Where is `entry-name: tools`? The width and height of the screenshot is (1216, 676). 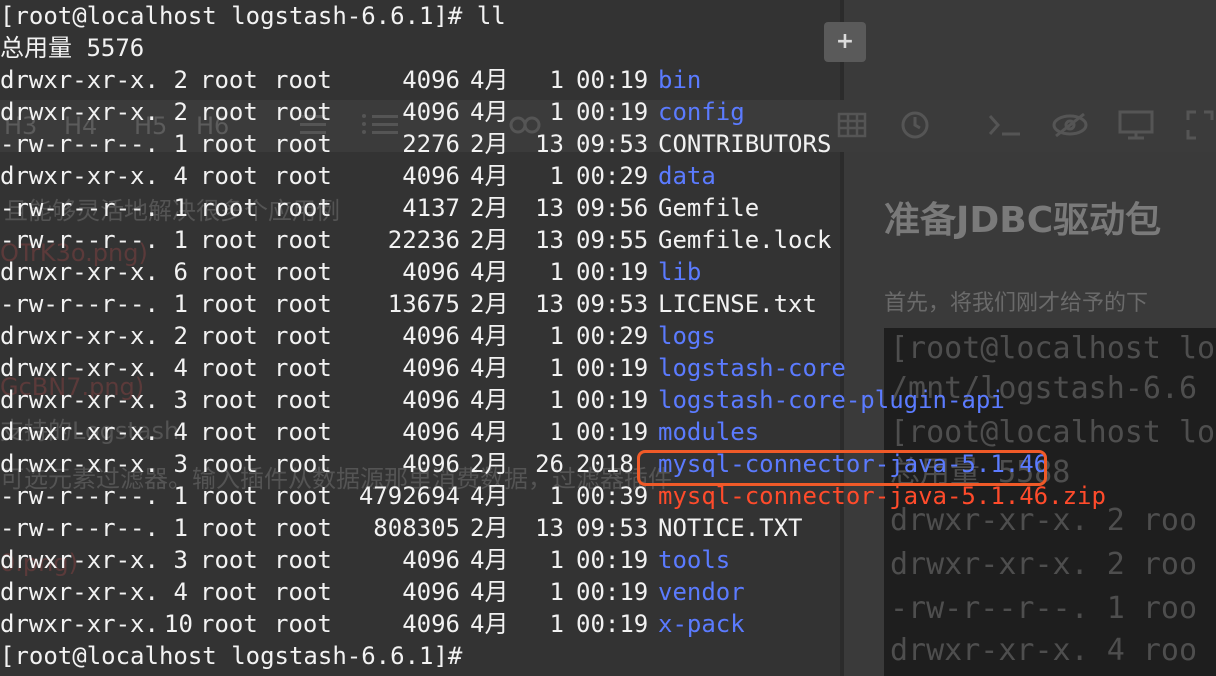 entry-name: tools is located at coordinates (694, 560).